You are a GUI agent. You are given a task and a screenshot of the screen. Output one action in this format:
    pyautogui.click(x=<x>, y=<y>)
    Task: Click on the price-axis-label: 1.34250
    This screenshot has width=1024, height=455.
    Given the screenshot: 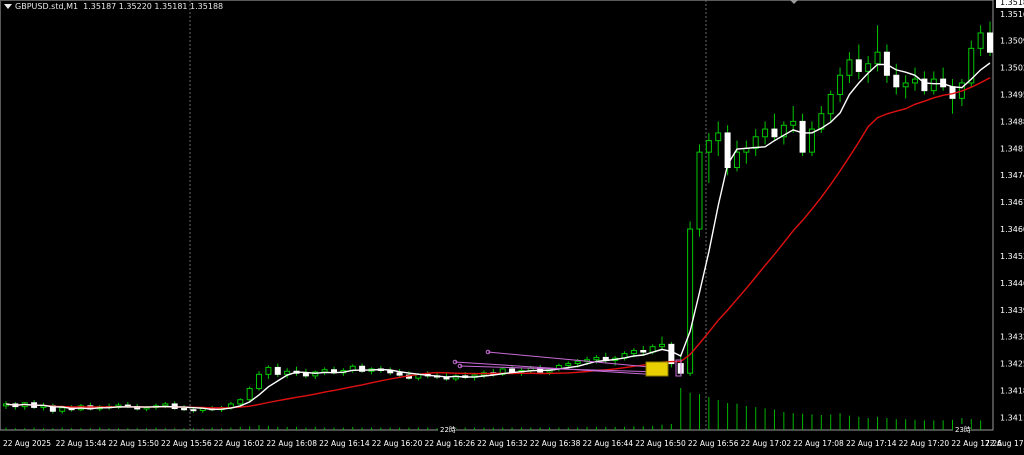 What is the action you would take?
    pyautogui.click(x=1012, y=364)
    